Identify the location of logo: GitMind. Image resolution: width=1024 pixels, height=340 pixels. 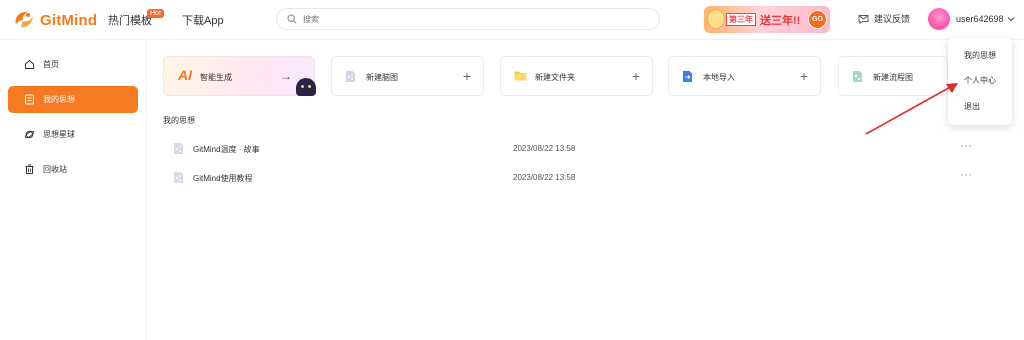
(54, 20).